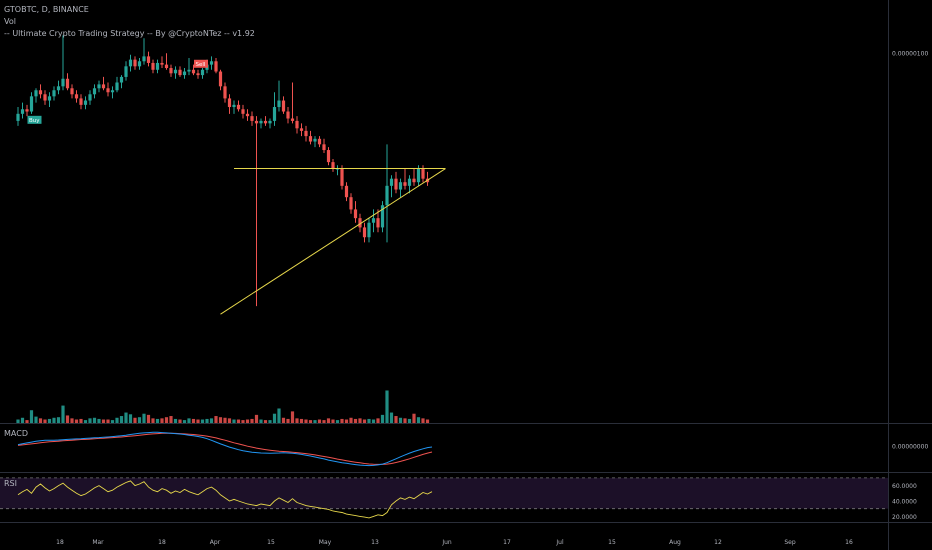 Image resolution: width=932 pixels, height=550 pixels. What do you see at coordinates (10, 483) in the screenshot?
I see `rsi-label: RSI` at bounding box center [10, 483].